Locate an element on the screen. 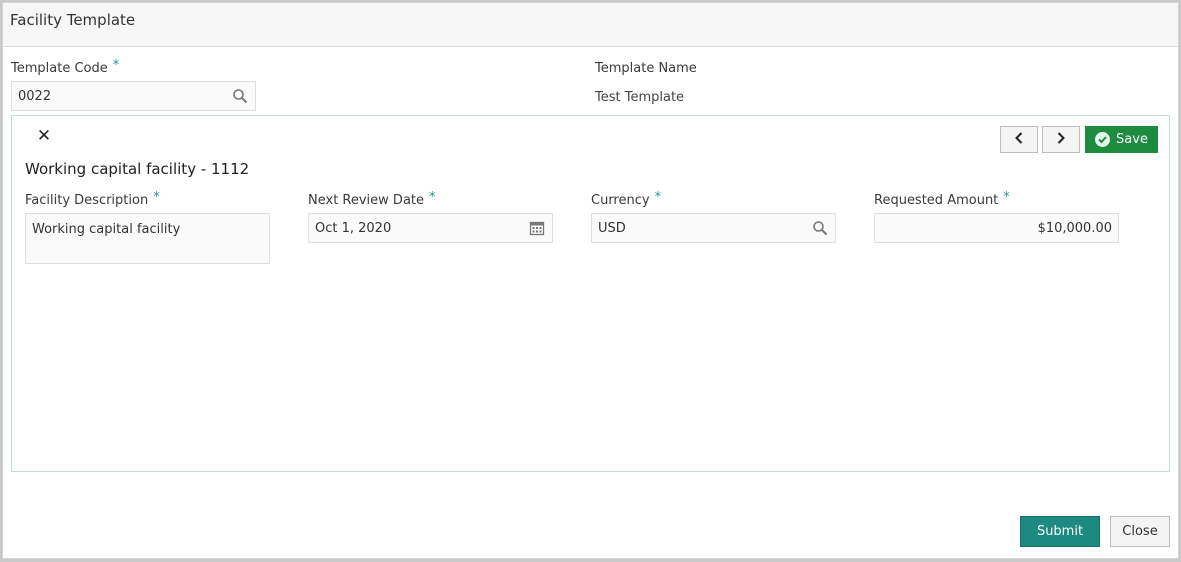 The image size is (1181, 562). facility-description-label: Facility Description * is located at coordinates (92, 199).